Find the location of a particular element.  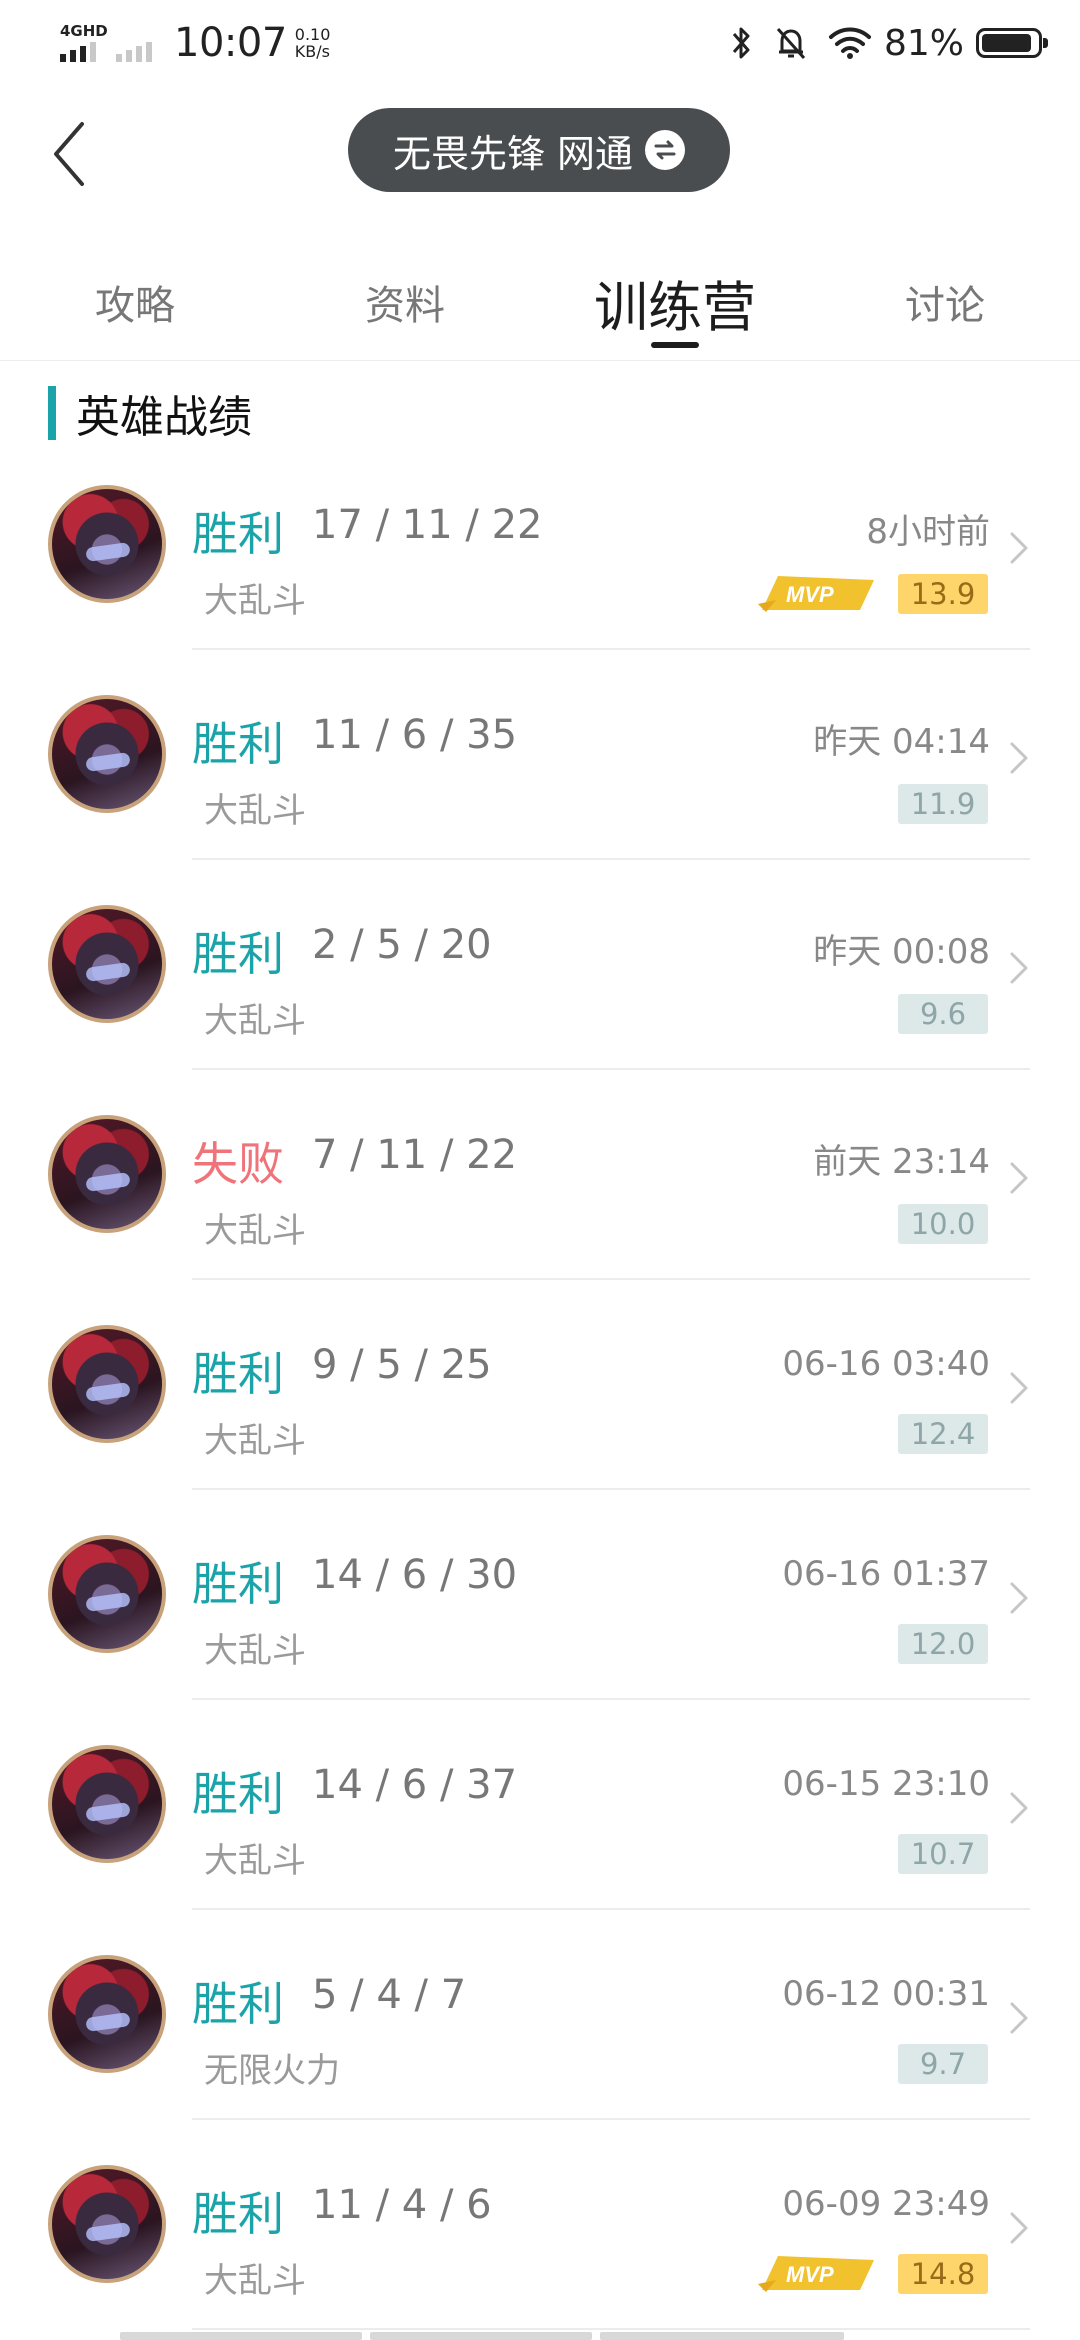

match-time: 06-15 23:10 is located at coordinates (886, 1784).